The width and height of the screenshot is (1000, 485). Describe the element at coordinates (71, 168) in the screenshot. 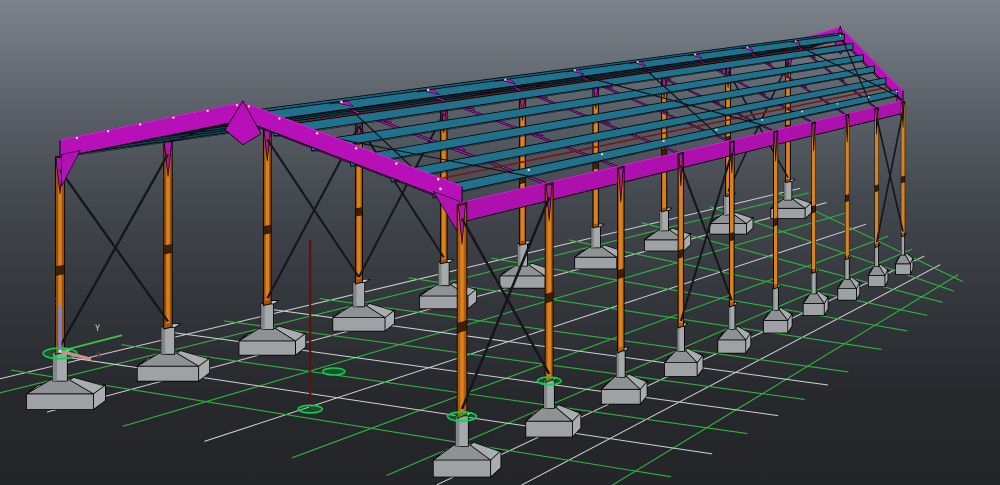

I see `gable-haunch` at that location.